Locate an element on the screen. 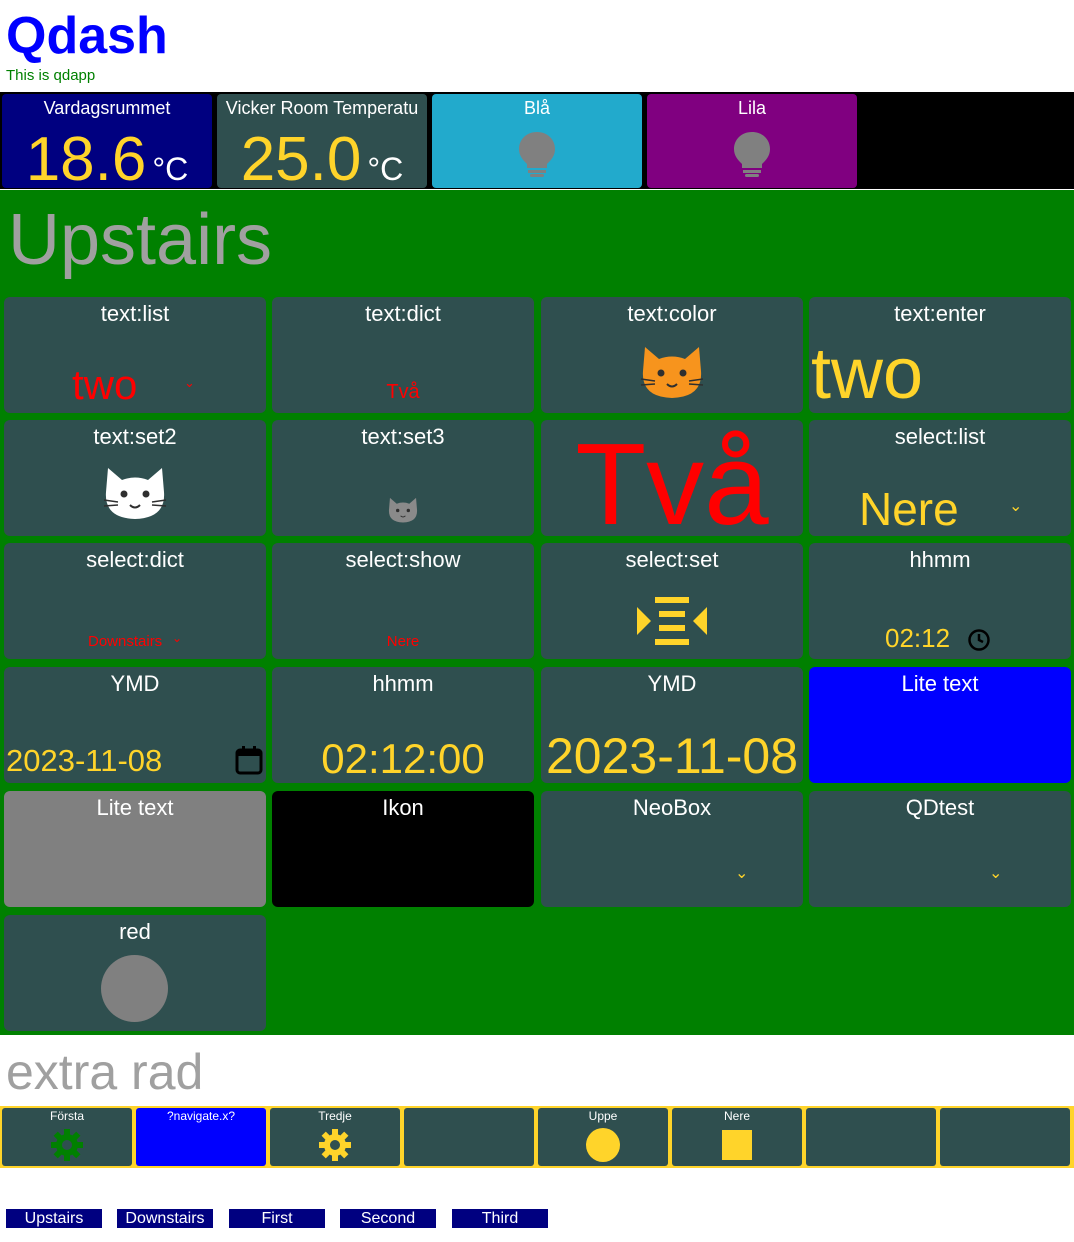 Image resolution: width=1074 pixels, height=1242 pixels. button-label: Nere is located at coordinates (736, 1116).